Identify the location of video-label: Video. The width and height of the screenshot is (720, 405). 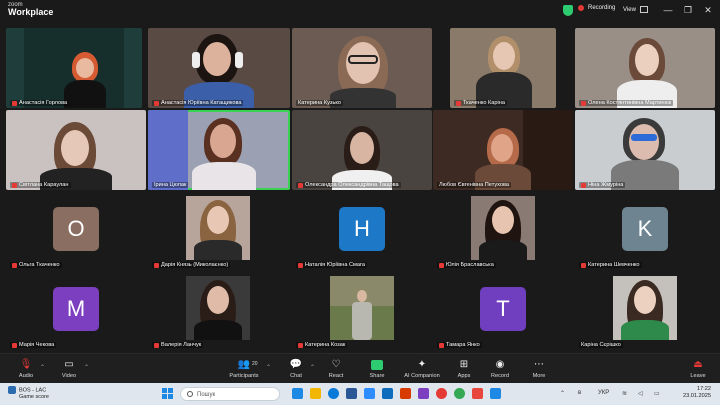
(69, 376).